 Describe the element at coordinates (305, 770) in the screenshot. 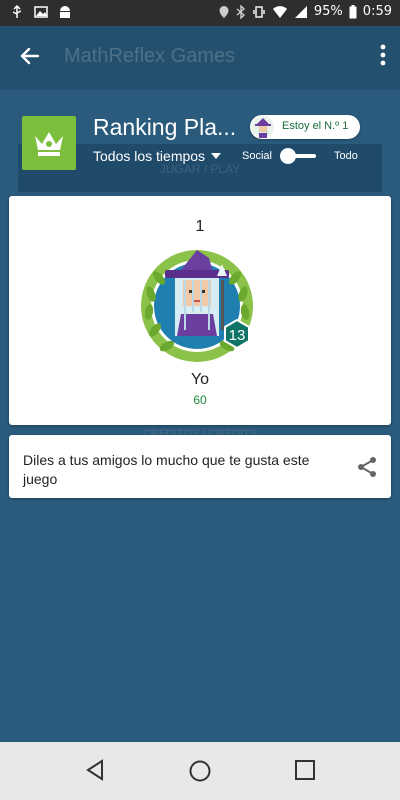

I see `nav-recents-icon` at that location.